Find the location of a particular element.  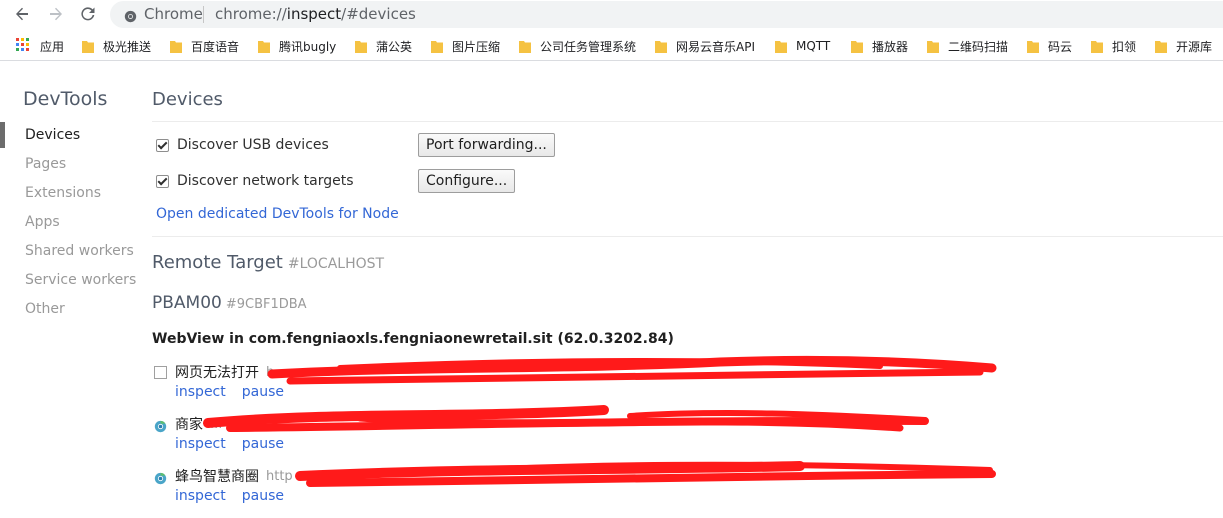

bookmark-apps: 应用 is located at coordinates (40, 46).